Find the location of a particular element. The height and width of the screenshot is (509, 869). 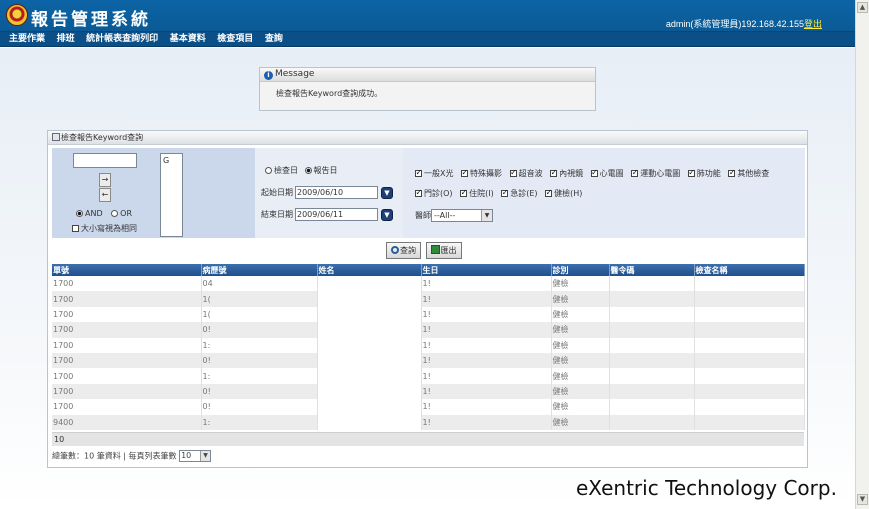

add-keyword-button: → is located at coordinates (105, 180).